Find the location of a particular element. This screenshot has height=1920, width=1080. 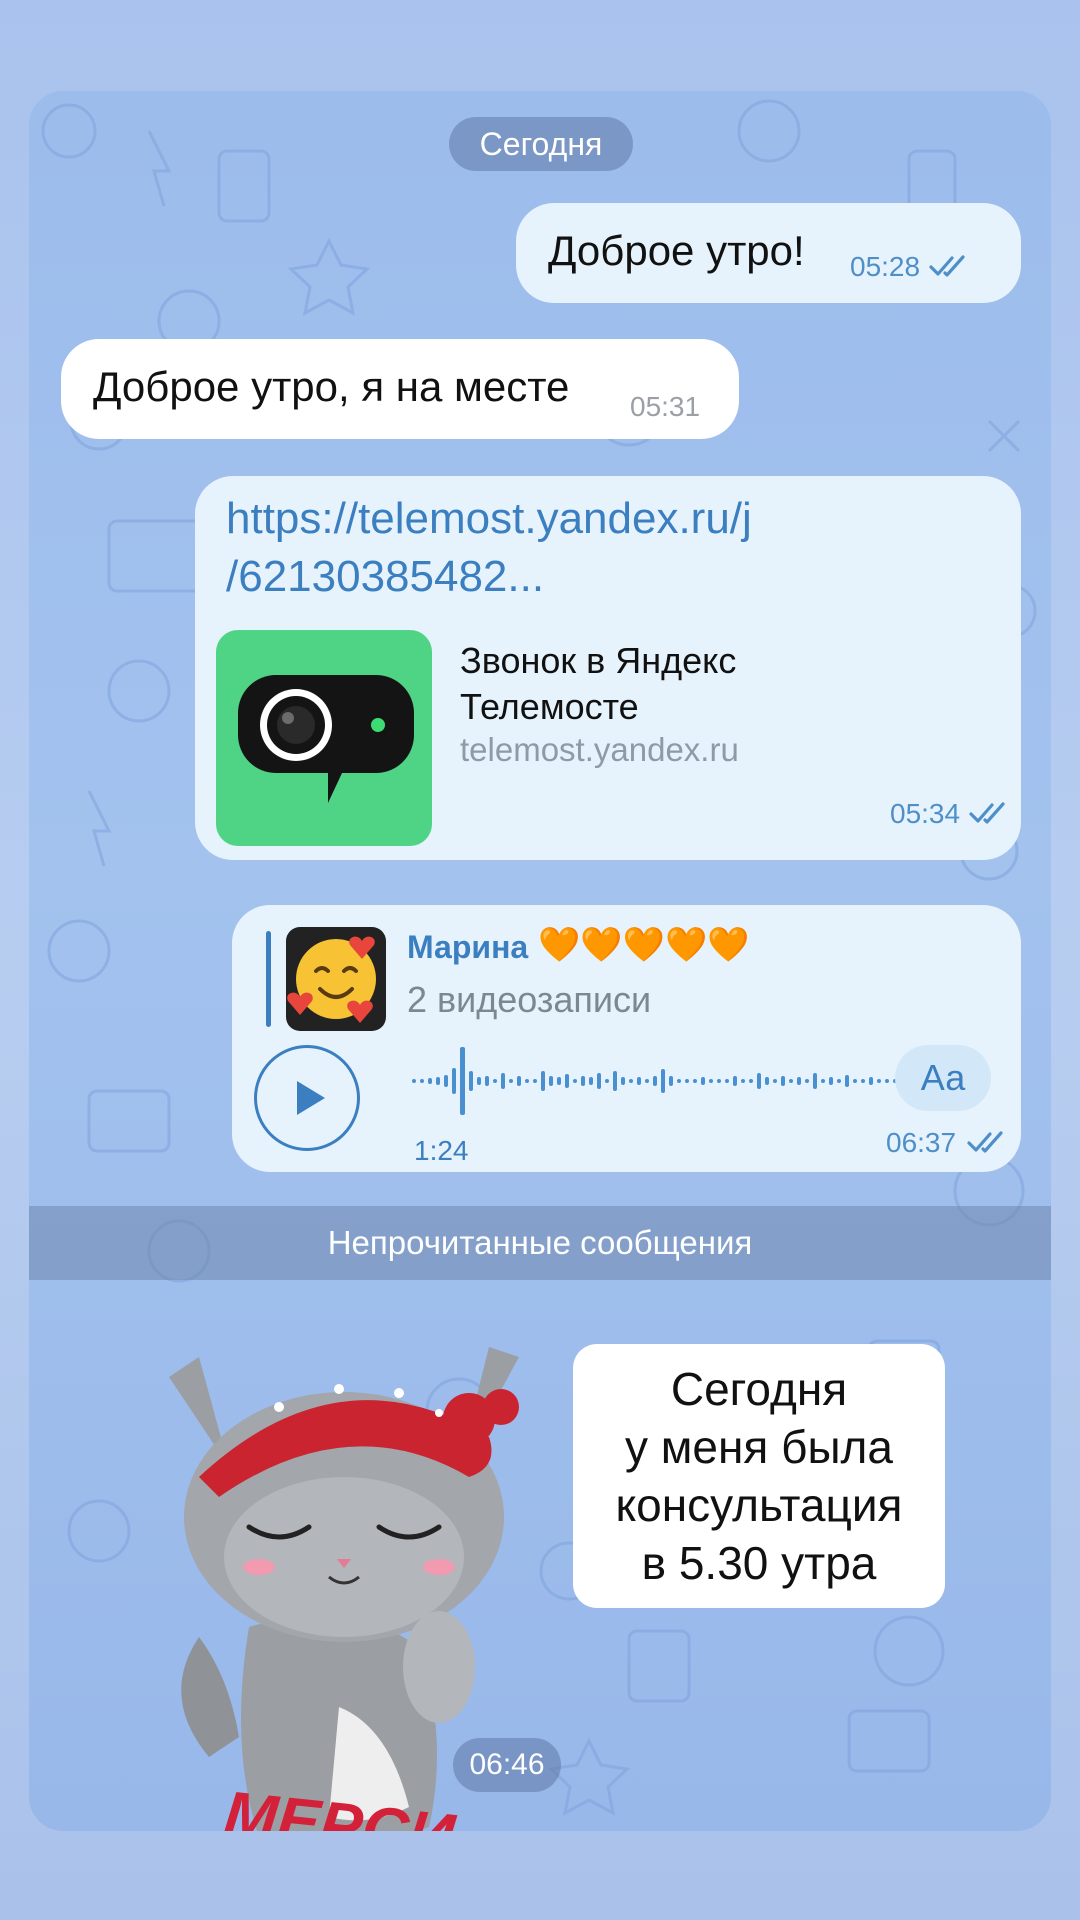

date-header: Сегодня is located at coordinates (541, 144).